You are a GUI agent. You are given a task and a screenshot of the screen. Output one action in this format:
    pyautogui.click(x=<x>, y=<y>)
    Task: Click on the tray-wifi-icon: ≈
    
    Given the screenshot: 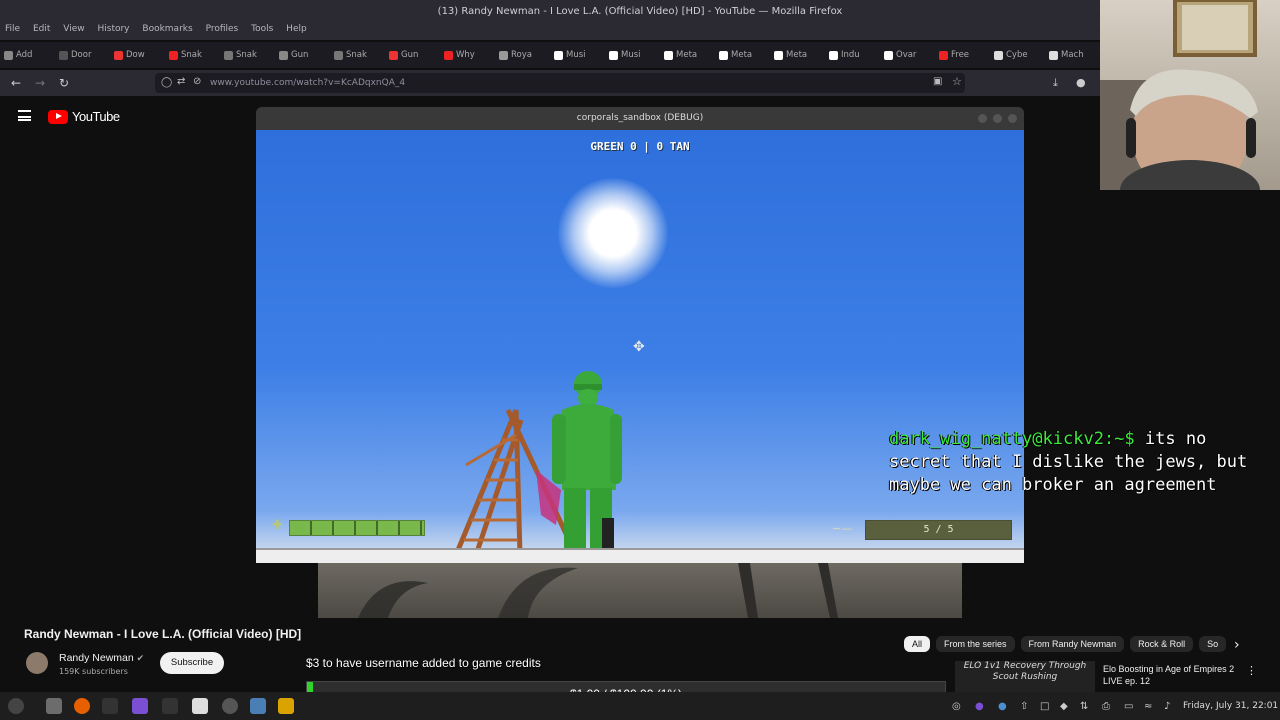 What is the action you would take?
    pyautogui.click(x=1148, y=706)
    